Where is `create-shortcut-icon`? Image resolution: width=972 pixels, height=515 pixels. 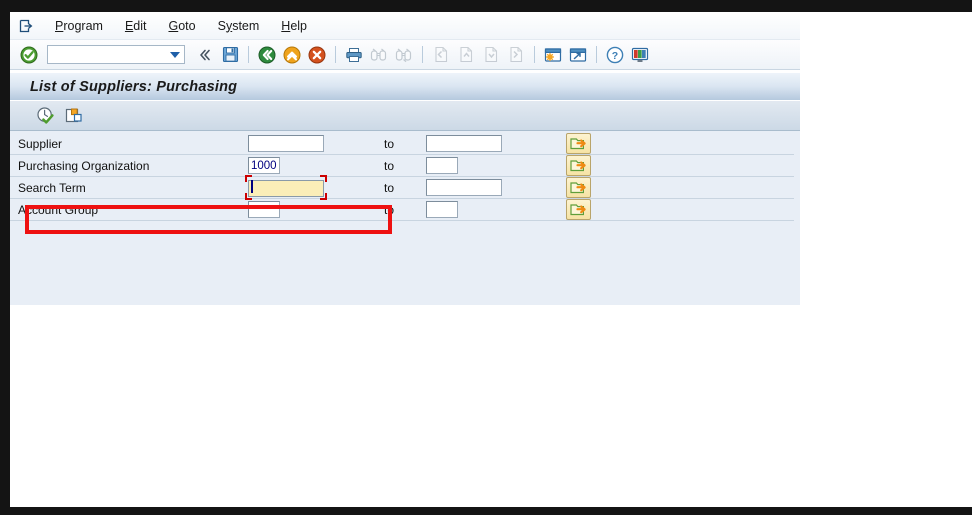 create-shortcut-icon is located at coordinates (578, 55).